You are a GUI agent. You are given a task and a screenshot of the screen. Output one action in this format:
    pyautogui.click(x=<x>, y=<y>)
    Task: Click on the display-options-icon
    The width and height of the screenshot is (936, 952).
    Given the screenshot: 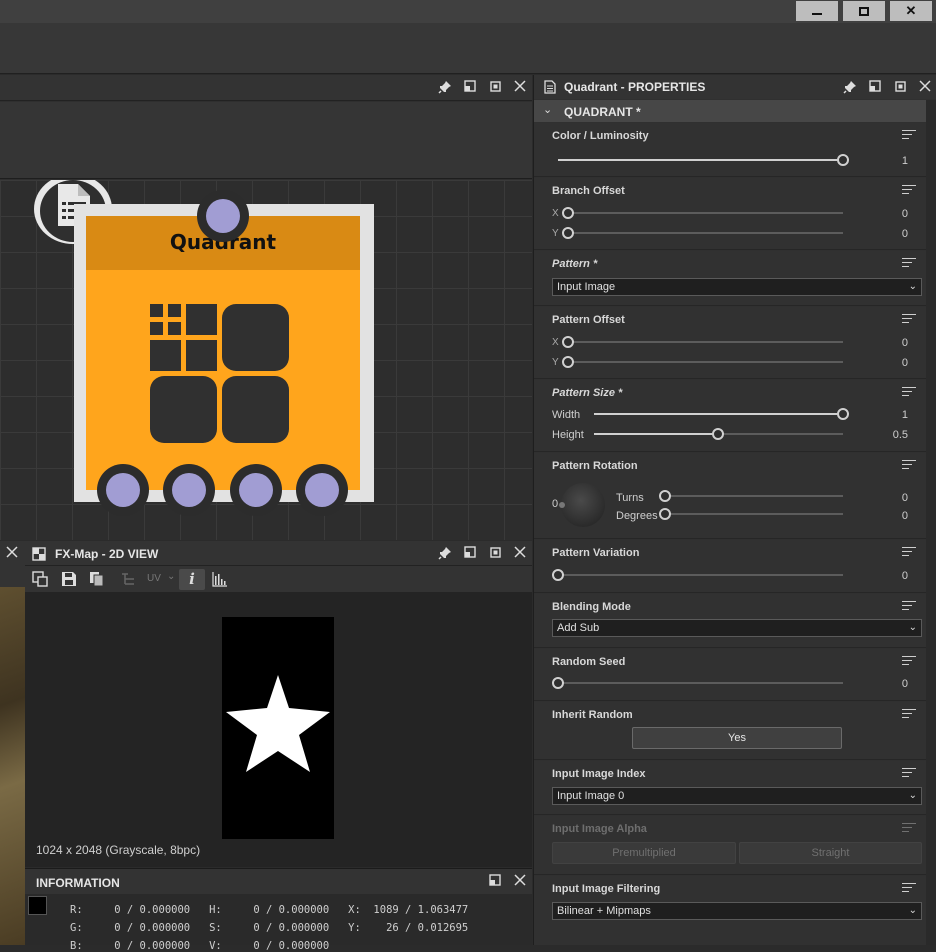 What is the action you would take?
    pyautogui.click(x=40, y=580)
    